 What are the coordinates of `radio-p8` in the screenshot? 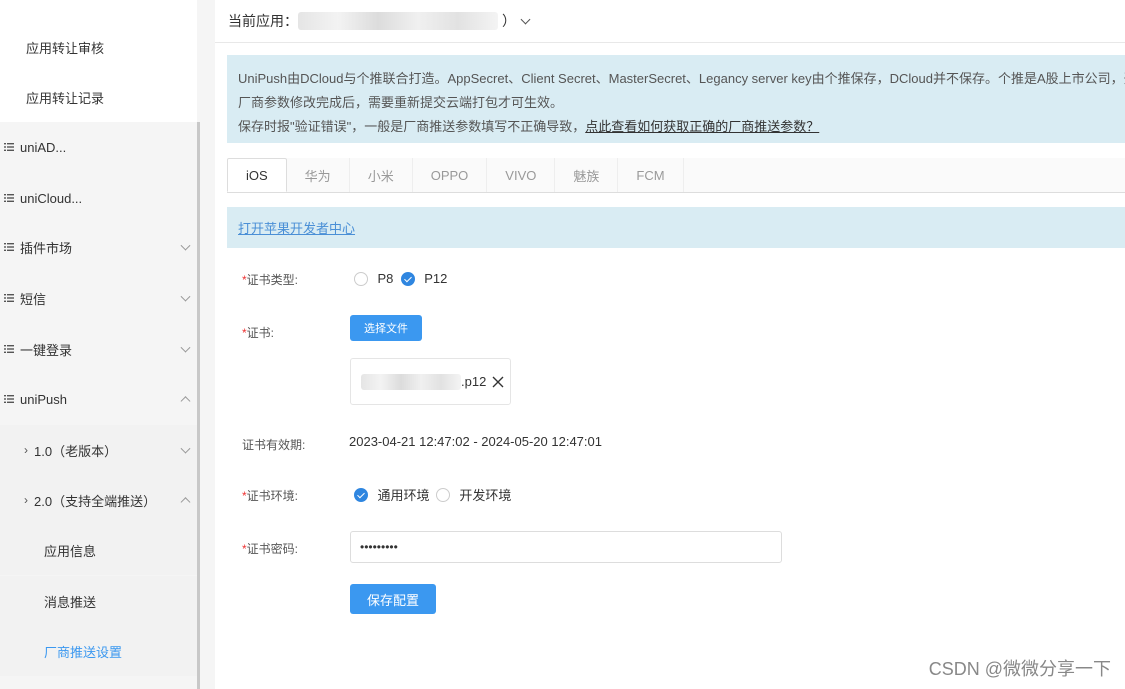 It's located at (361, 278).